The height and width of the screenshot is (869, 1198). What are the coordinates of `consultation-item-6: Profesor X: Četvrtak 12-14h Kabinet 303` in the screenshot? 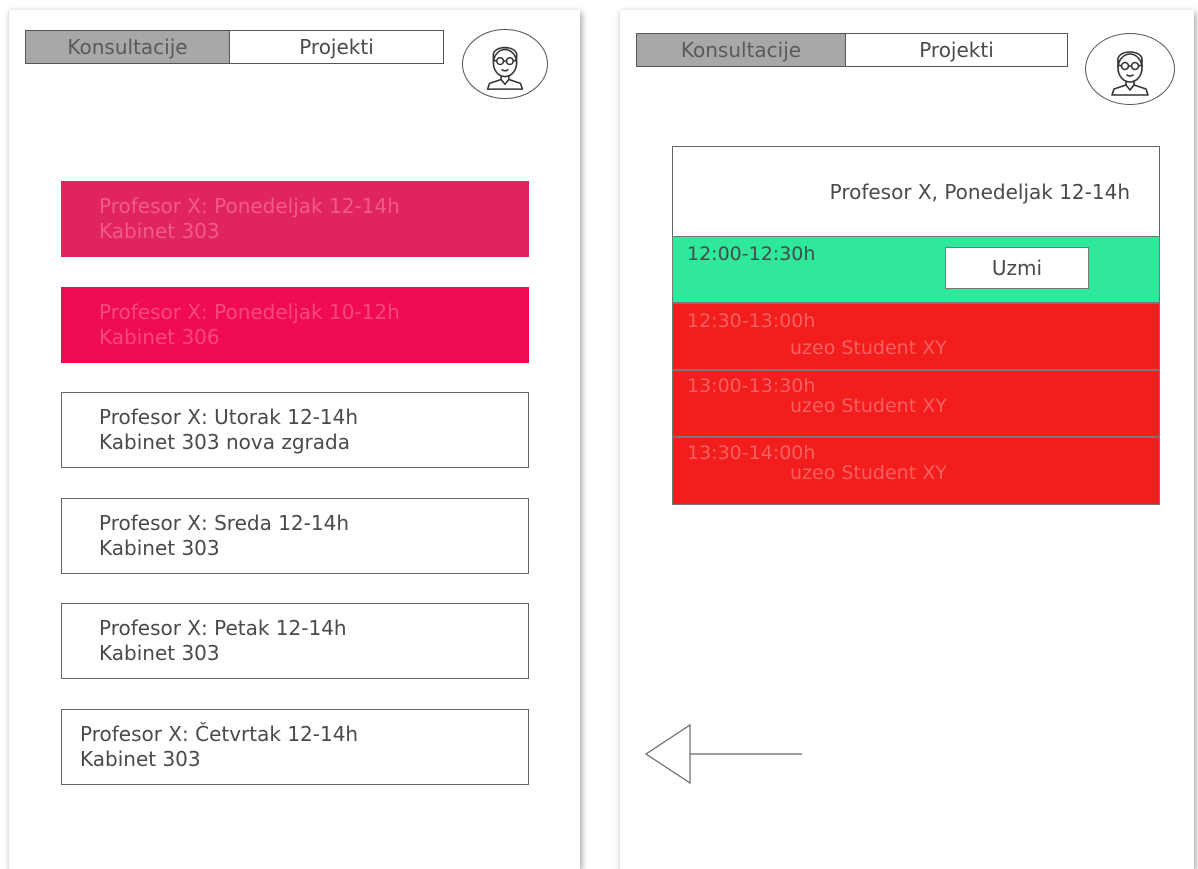 It's located at (295, 747).